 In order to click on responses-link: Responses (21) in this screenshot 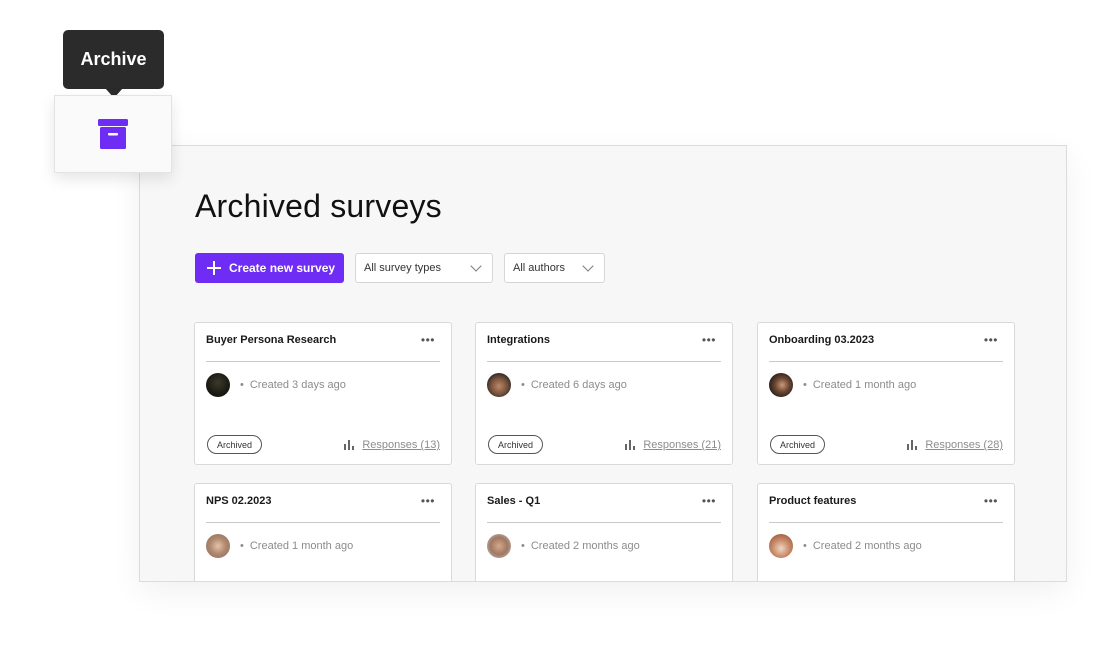, I will do `click(673, 445)`.